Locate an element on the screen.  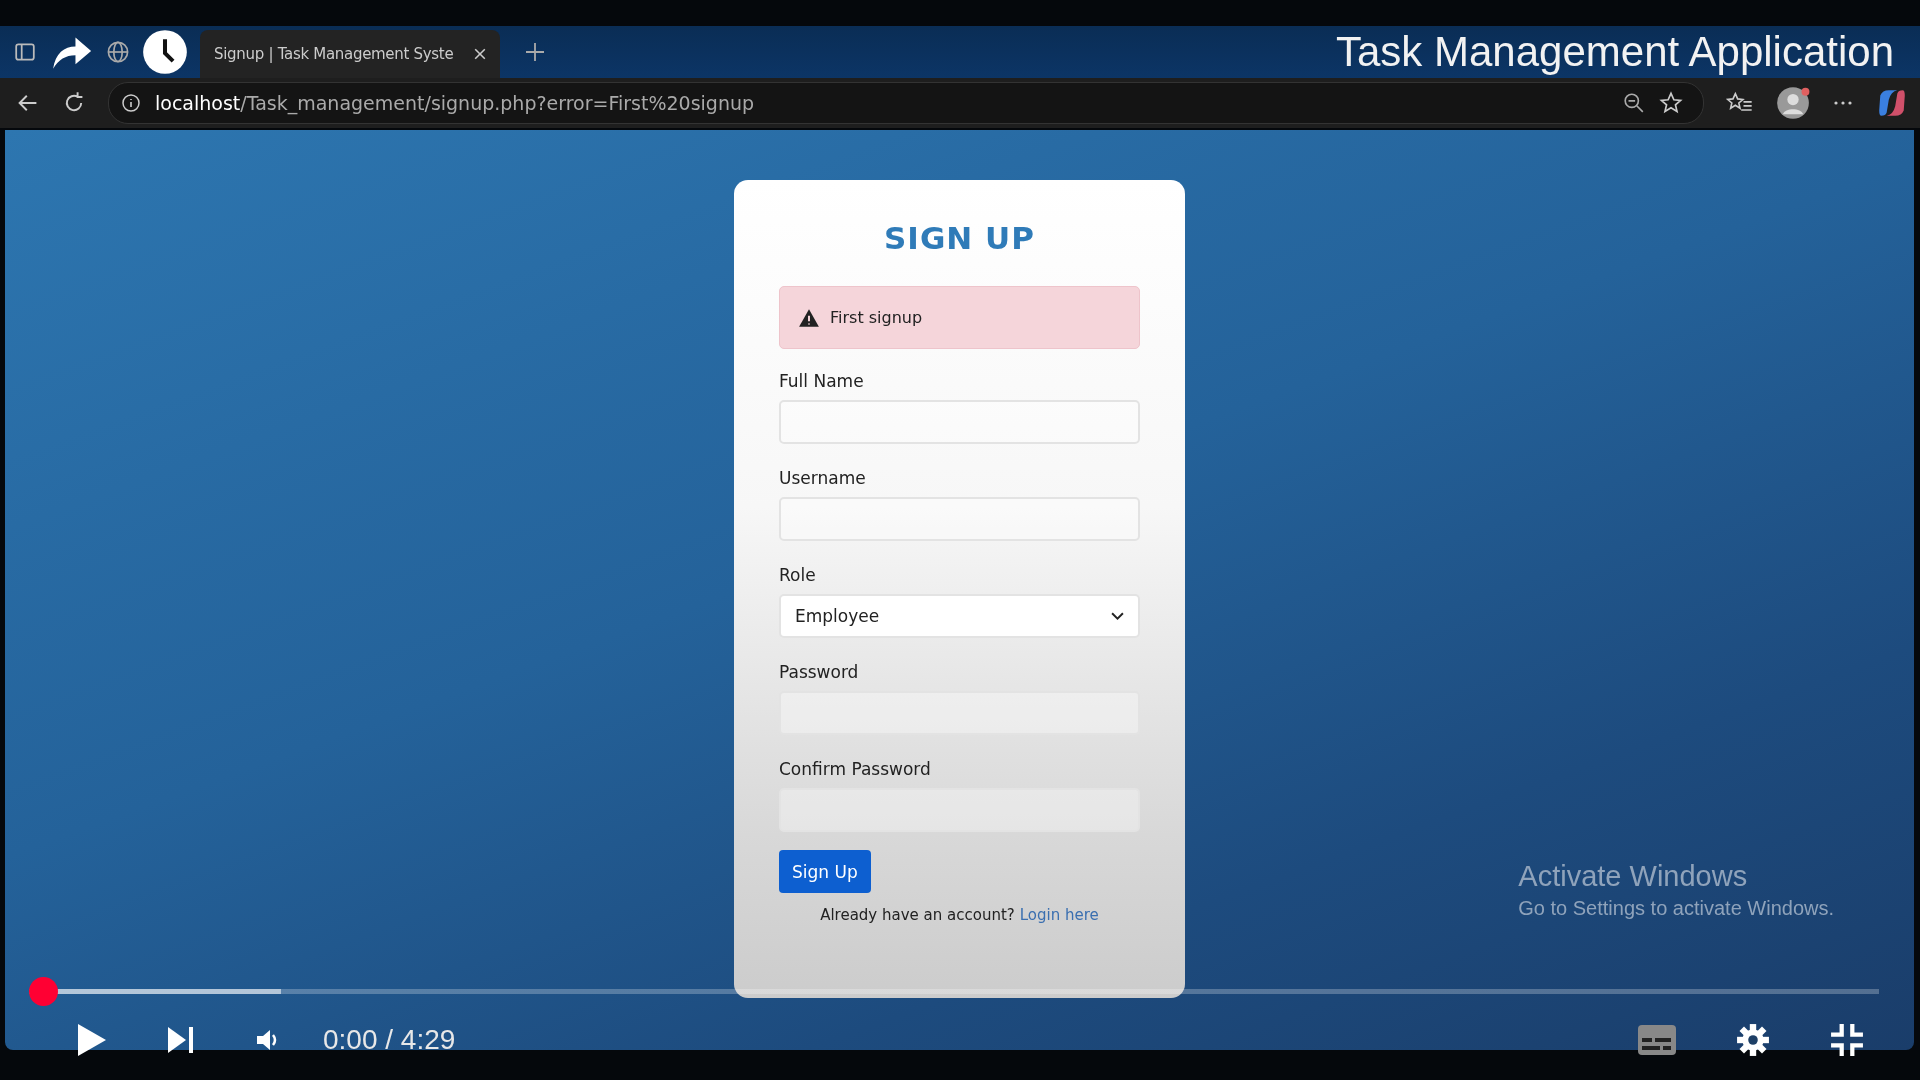
field-label: Password is located at coordinates (819, 672).